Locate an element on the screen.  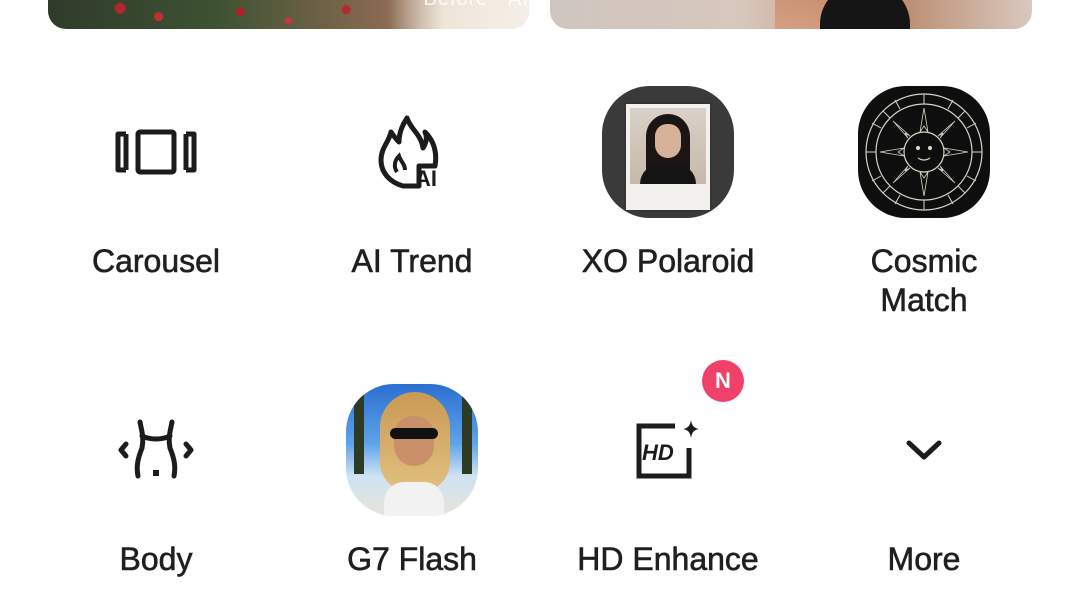
feature-label: G7 Flash is located at coordinates (412, 559).